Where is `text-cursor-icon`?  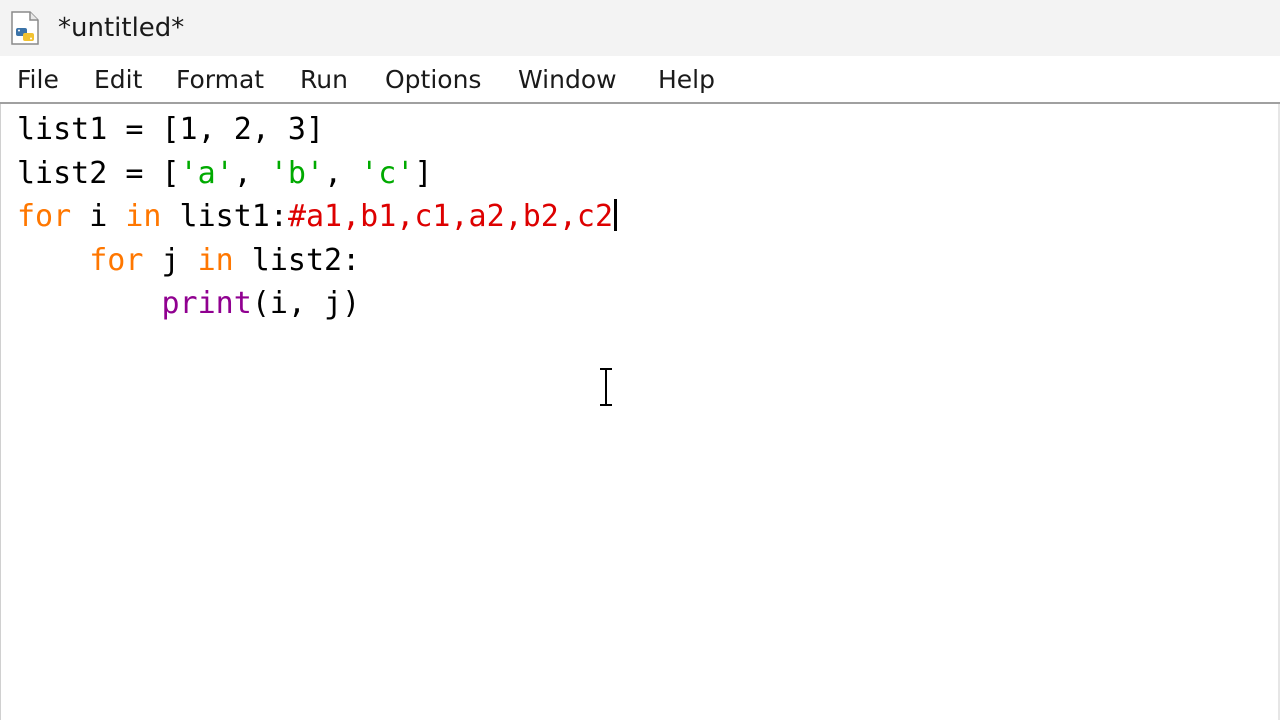 text-cursor-icon is located at coordinates (606, 387).